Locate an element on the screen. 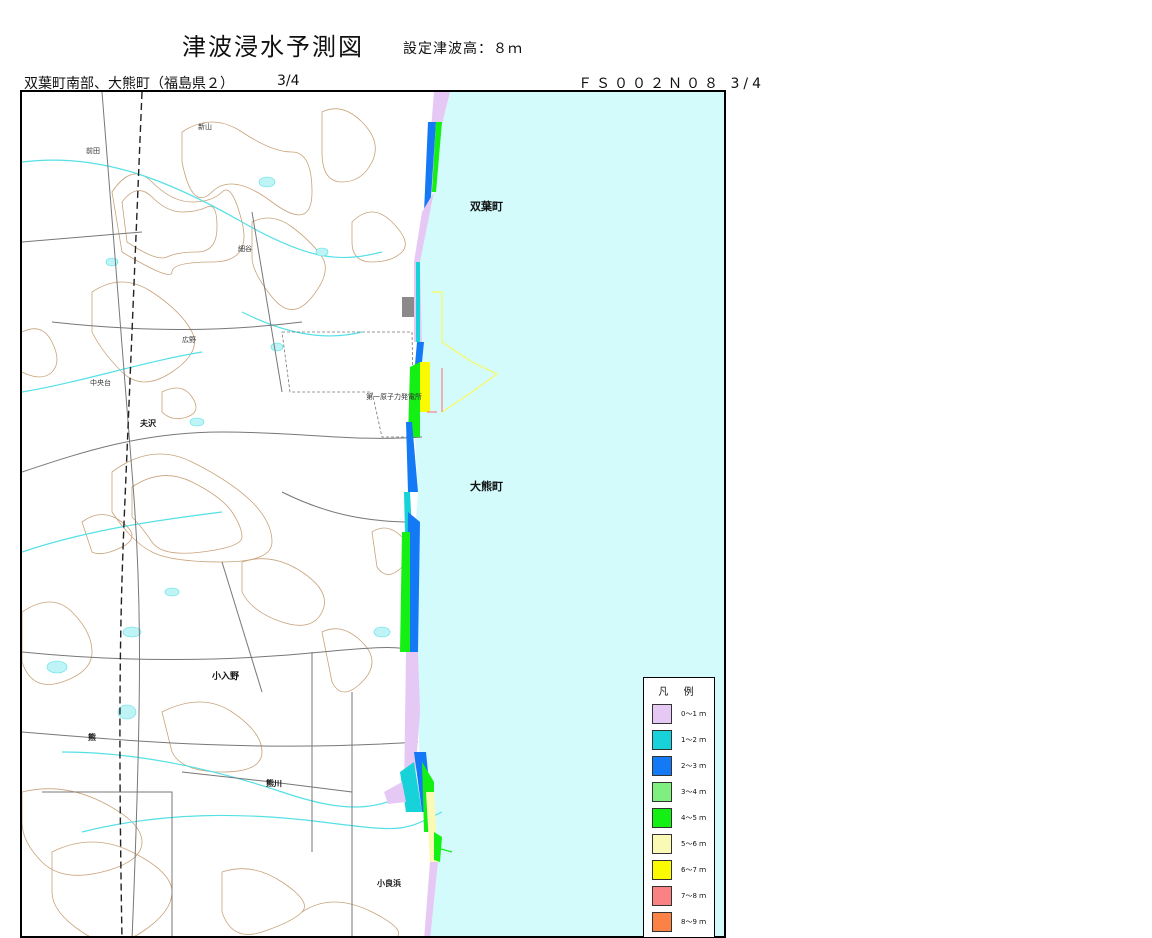 This screenshot has height=938, width=1152. legend-item: 3～4 ｍ is located at coordinates (679, 792).